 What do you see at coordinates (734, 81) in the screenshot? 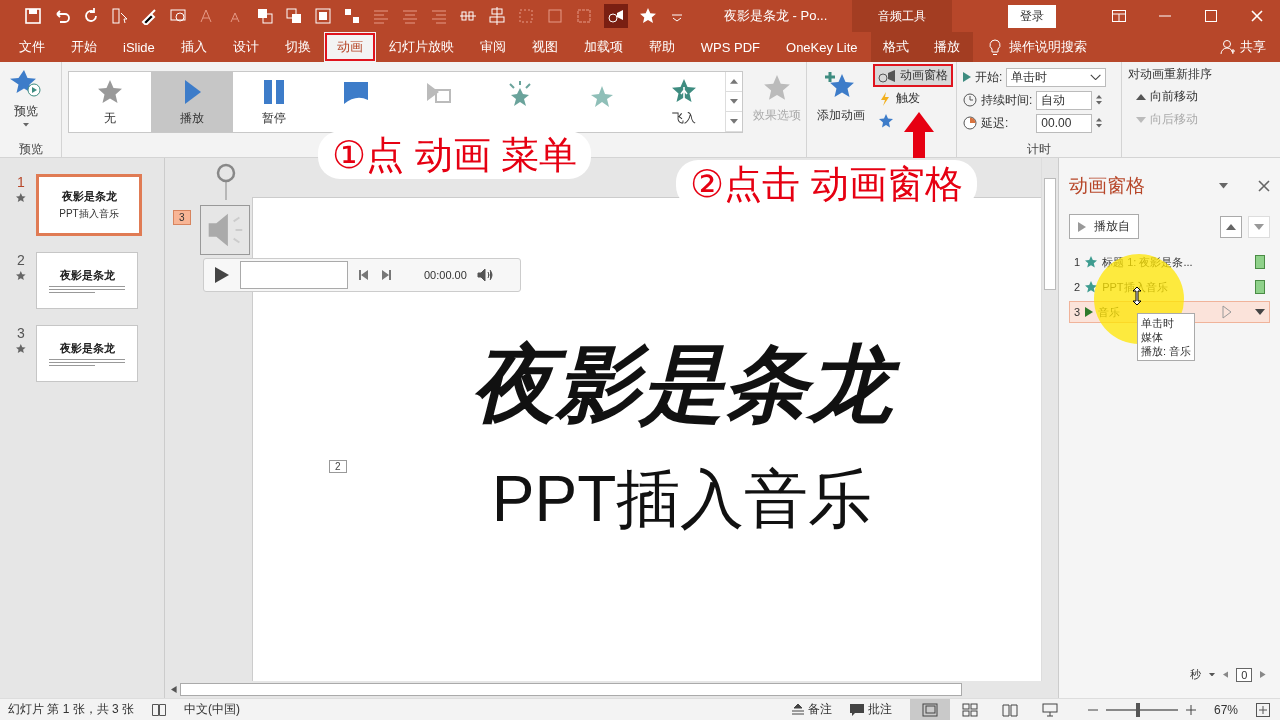
I see `scroll-up-icon` at bounding box center [734, 81].